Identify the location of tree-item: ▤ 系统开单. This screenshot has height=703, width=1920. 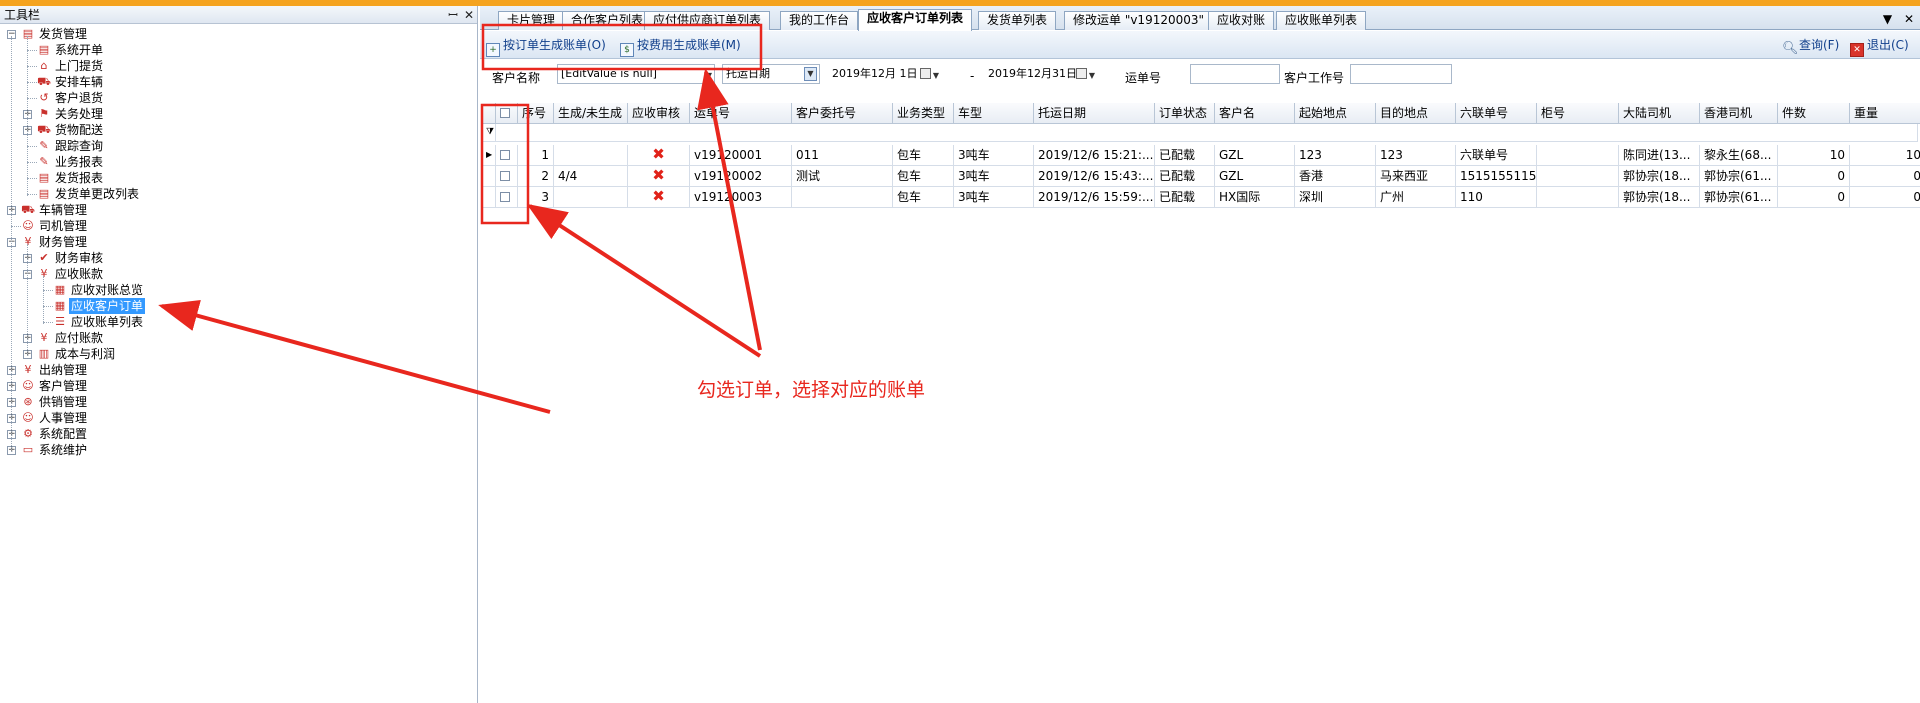
(235, 50).